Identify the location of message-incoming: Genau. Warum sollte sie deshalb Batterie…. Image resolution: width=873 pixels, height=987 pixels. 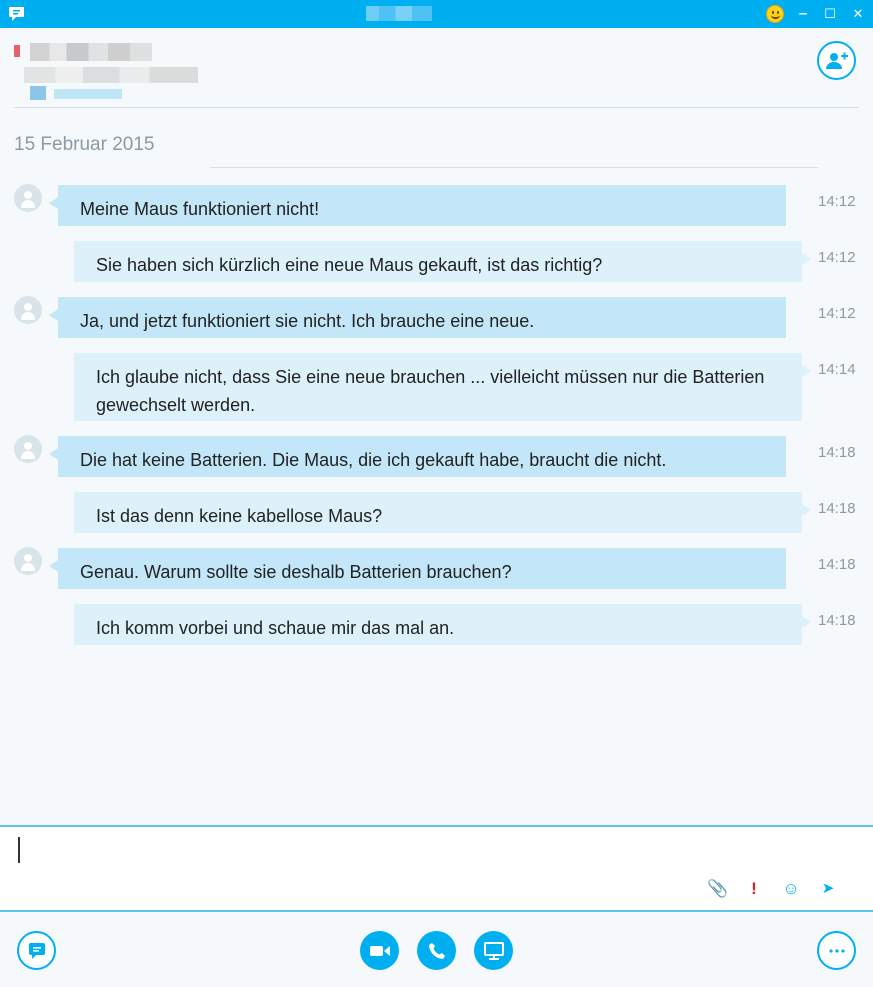
(417, 568).